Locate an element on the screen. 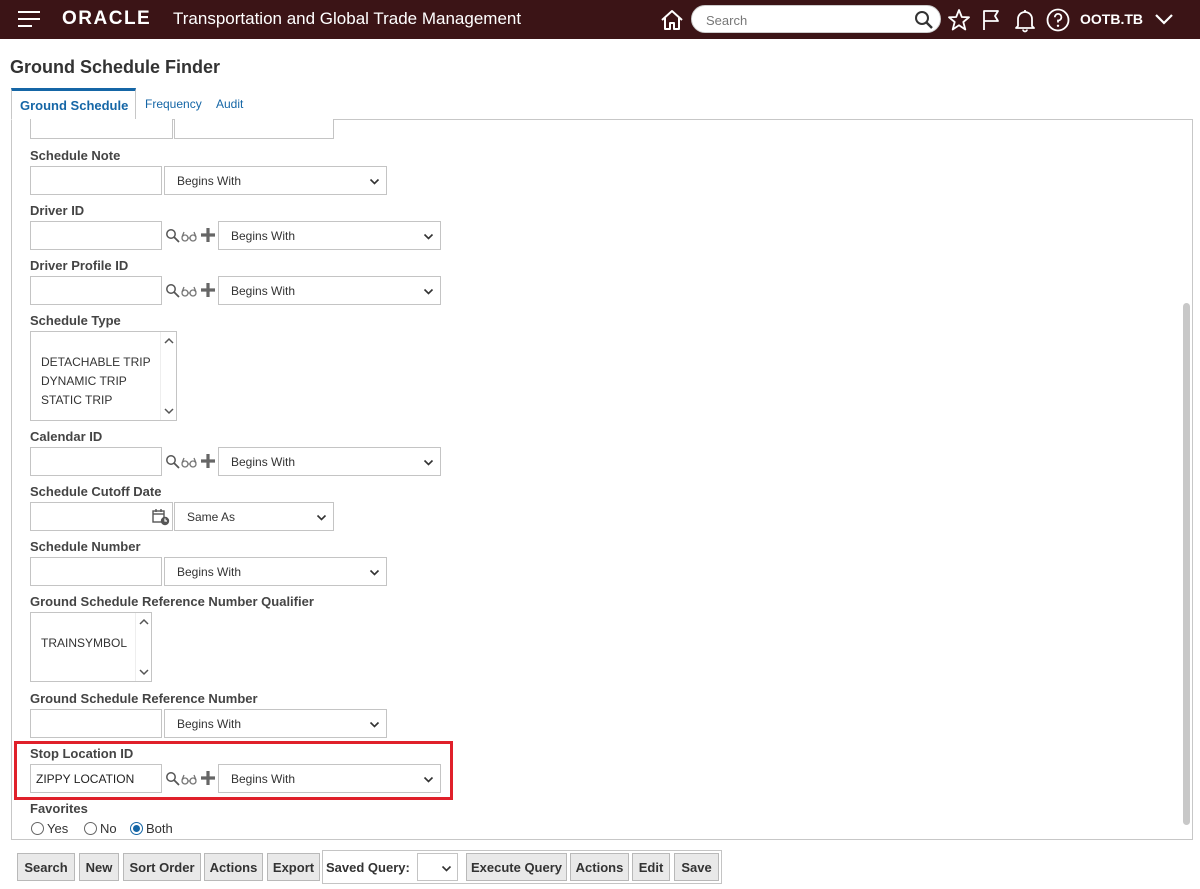  schedule-number-operator-value: Begins With is located at coordinates (209, 572).